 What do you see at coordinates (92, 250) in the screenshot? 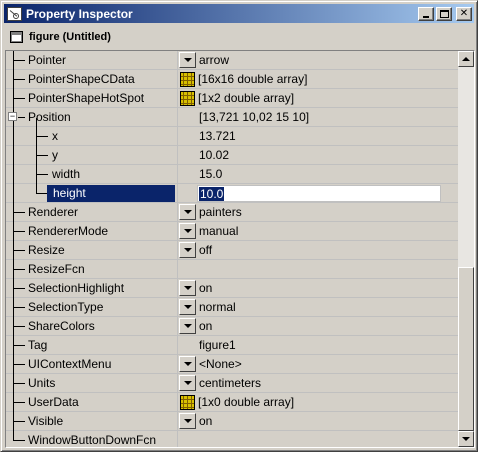
I see `property-name-cell: Resize` at bounding box center [92, 250].